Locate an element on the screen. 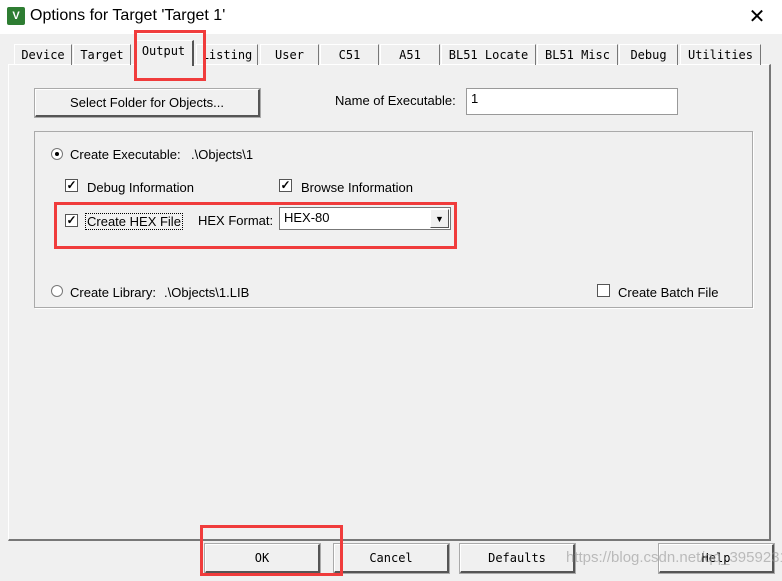 This screenshot has width=782, height=581. tab-bl51-locate: BL51 Locate is located at coordinates (488, 54).